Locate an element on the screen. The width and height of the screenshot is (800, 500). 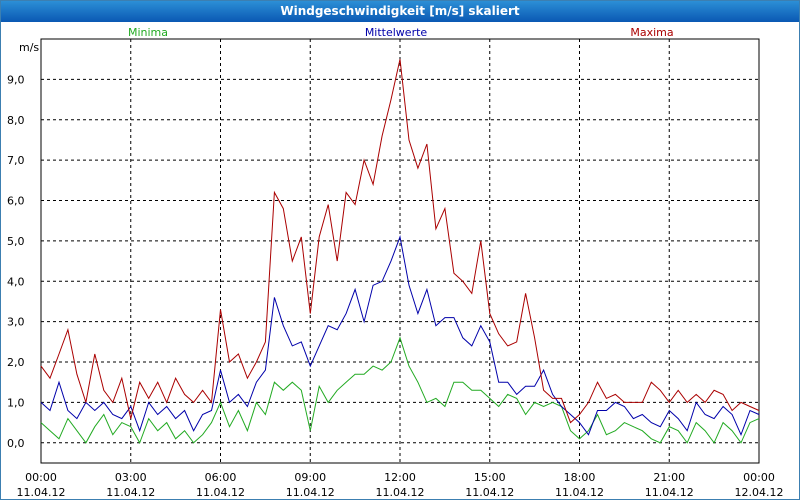
x-tick-time: 06:00 is located at coordinates (221, 477).